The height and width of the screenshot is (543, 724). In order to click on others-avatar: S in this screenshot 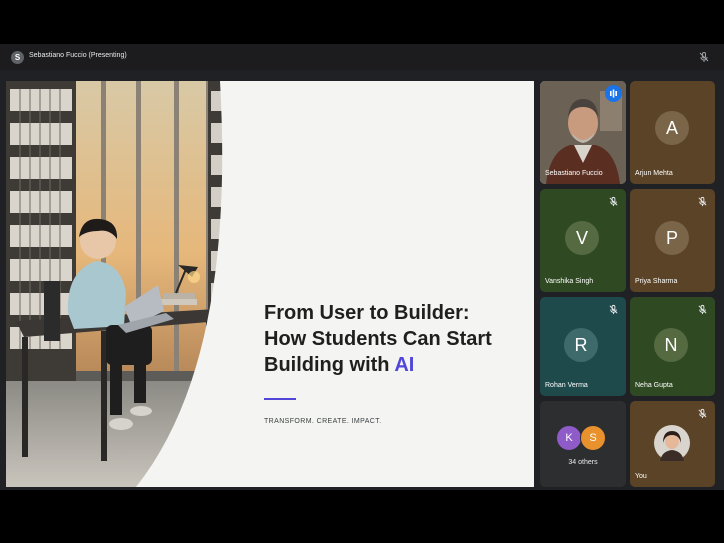, I will do `click(593, 438)`.